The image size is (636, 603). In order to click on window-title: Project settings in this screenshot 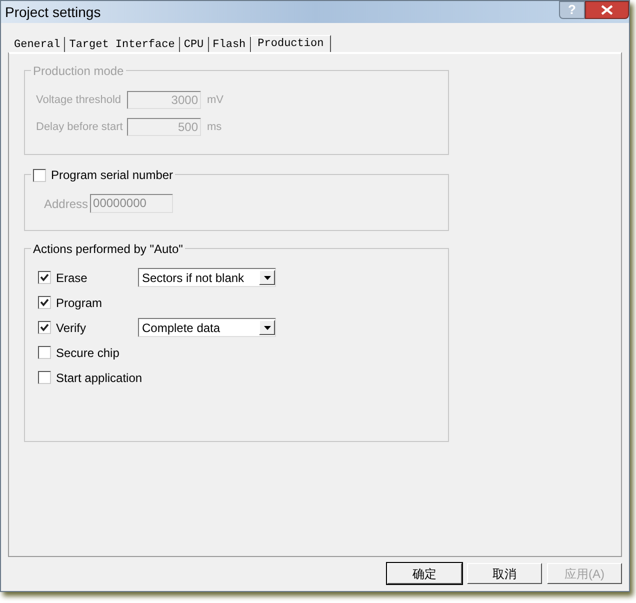, I will do `click(53, 12)`.